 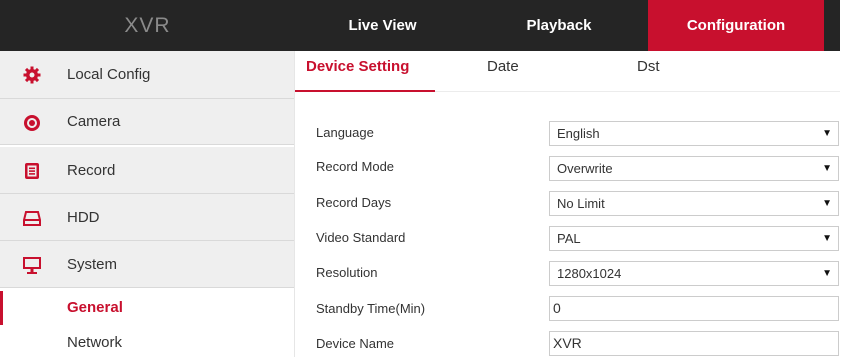 What do you see at coordinates (578, 133) in the screenshot?
I see `language-select-value: English` at bounding box center [578, 133].